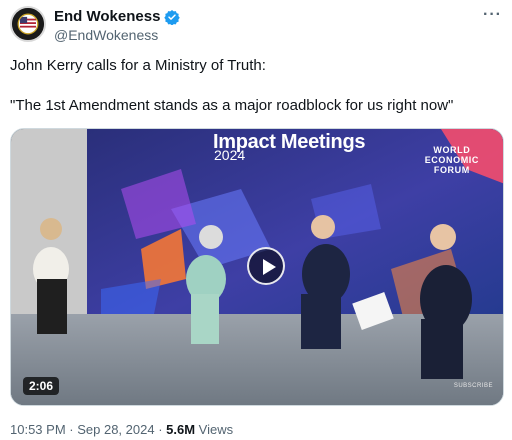 The image size is (512, 440). Describe the element at coordinates (107, 17) in the screenshot. I see `author-display-name: End Wokeness` at that location.